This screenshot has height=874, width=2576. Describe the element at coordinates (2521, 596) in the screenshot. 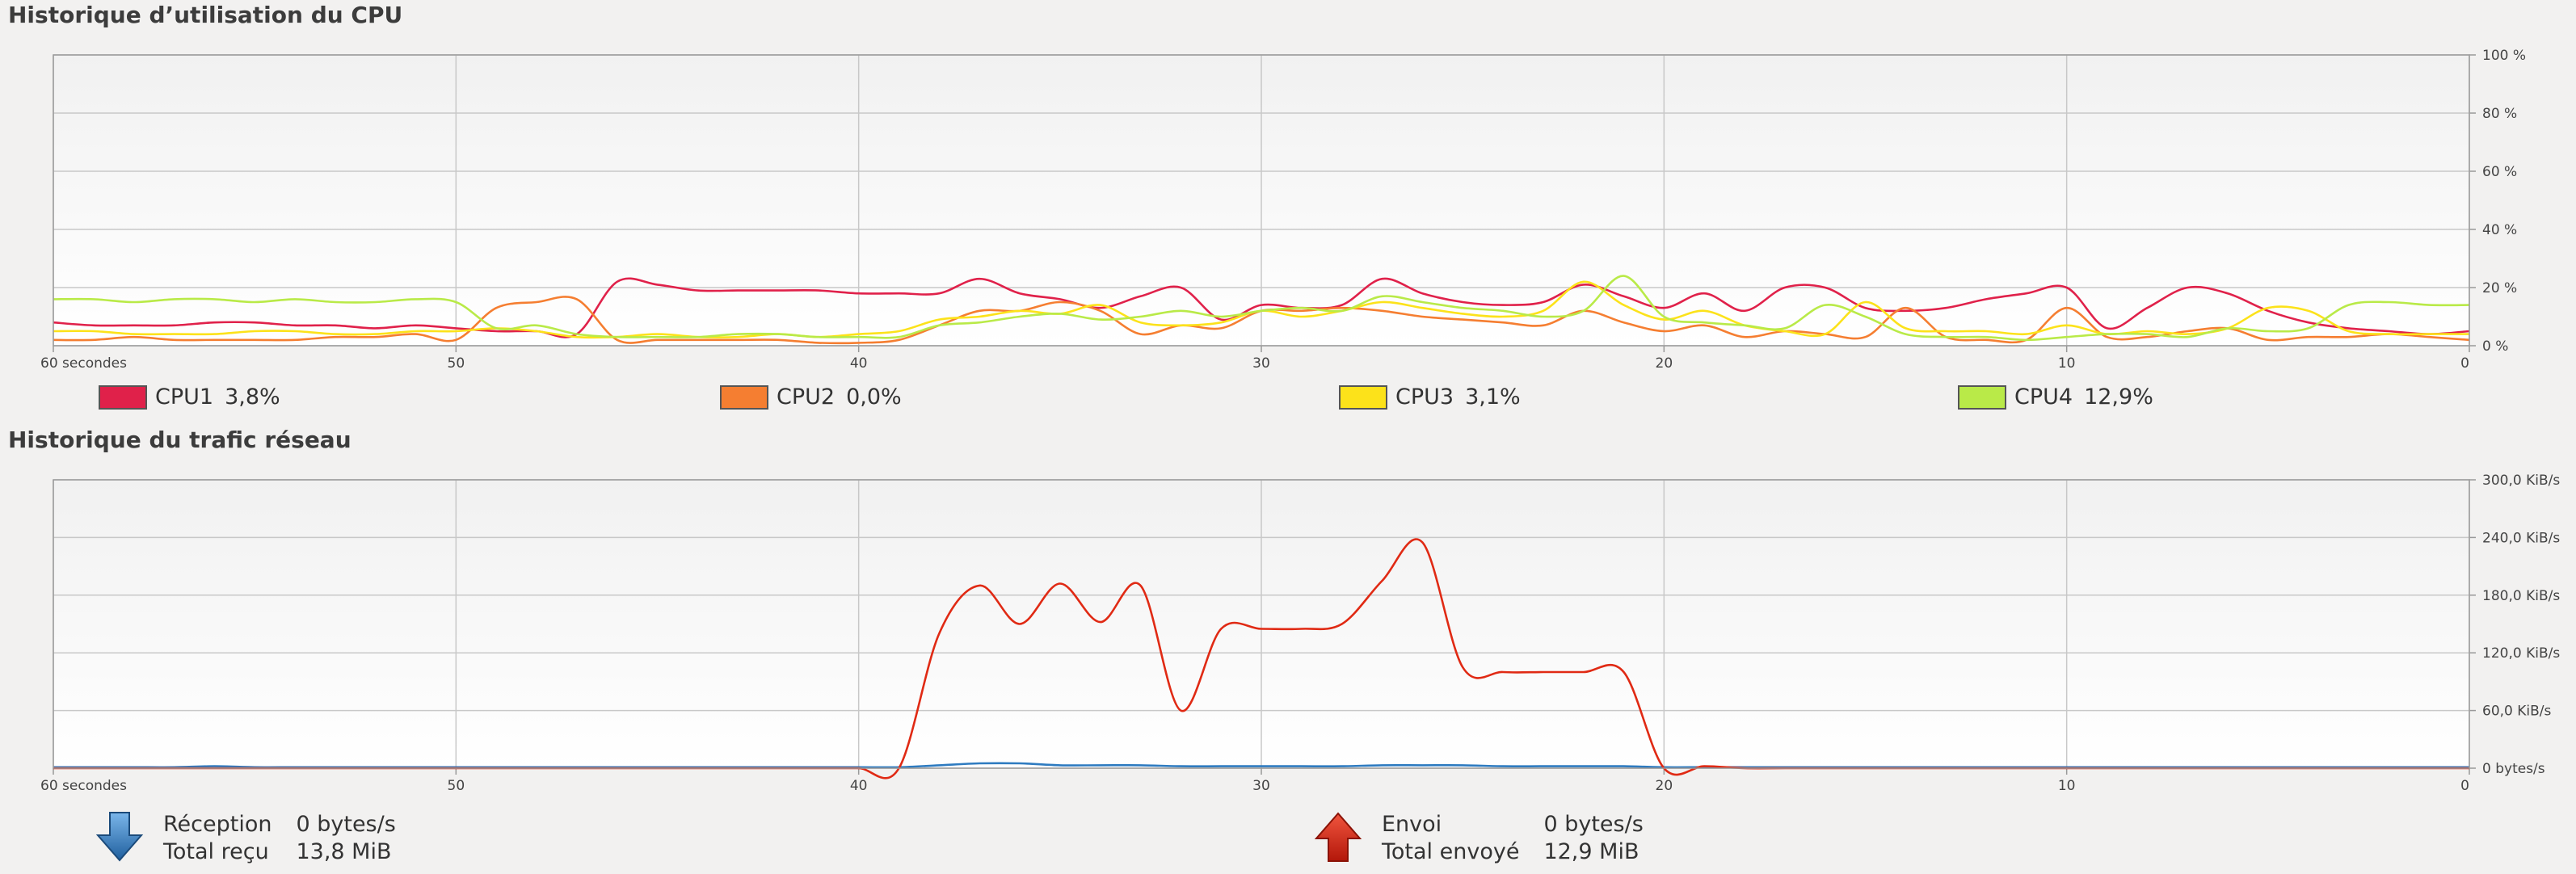

I see `y-tick-label: 180,0 KiB/s` at that location.